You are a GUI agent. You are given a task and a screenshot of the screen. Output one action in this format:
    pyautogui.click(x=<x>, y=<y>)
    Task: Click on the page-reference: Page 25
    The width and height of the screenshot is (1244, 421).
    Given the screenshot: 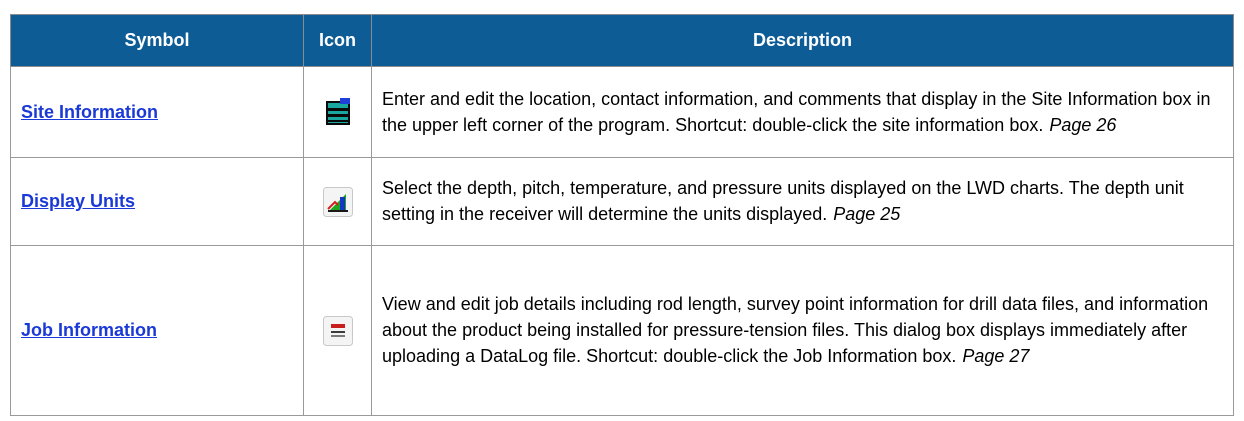 What is the action you would take?
    pyautogui.click(x=867, y=214)
    